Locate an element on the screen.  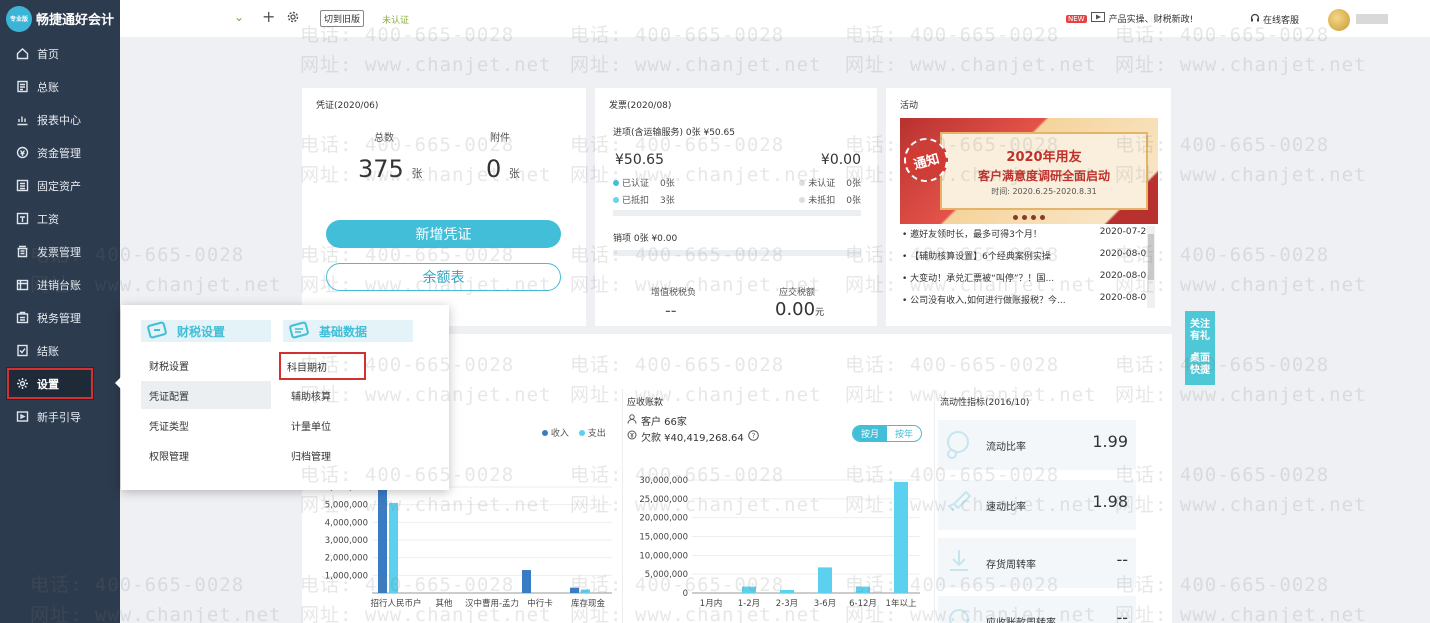
verified-dot is located at coordinates (616, 182).